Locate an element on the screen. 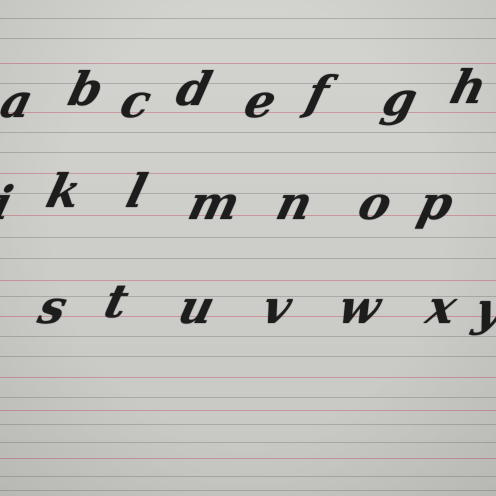  letter-t: t is located at coordinates (116, 301).